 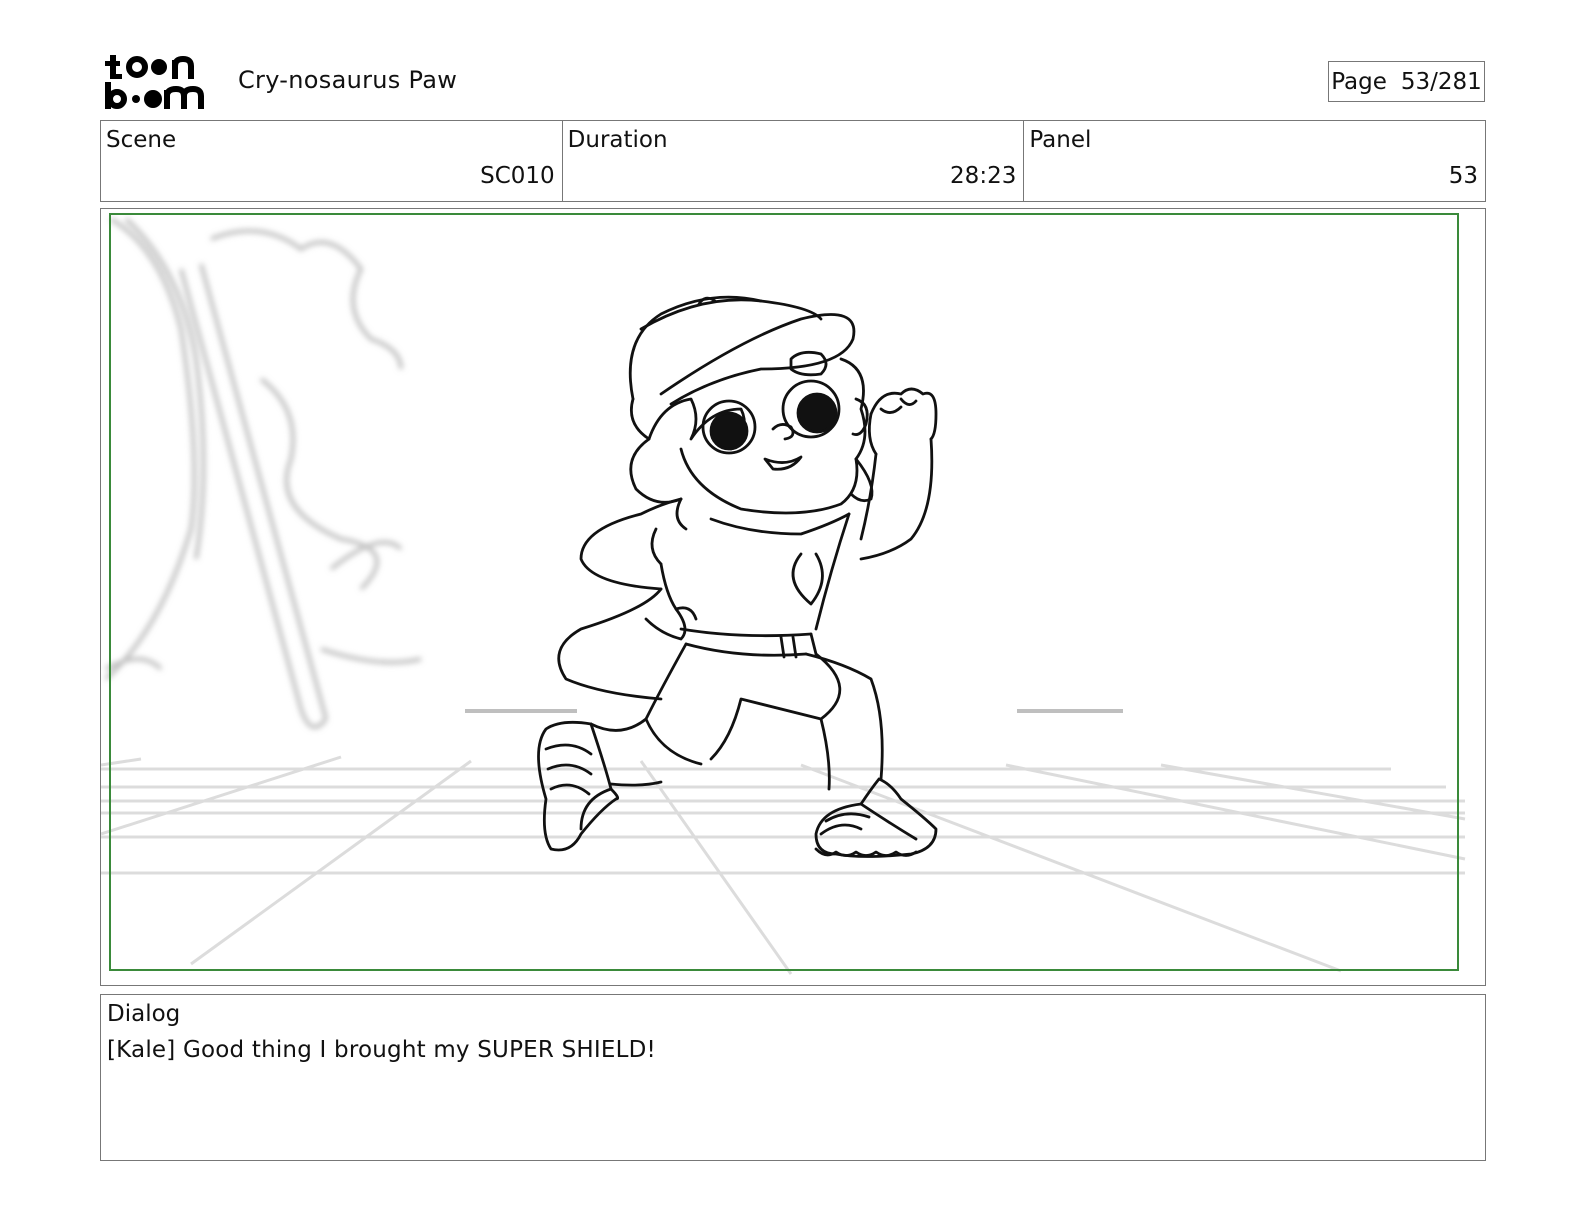 I want to click on page-value: 53/281, so click(x=1441, y=81).